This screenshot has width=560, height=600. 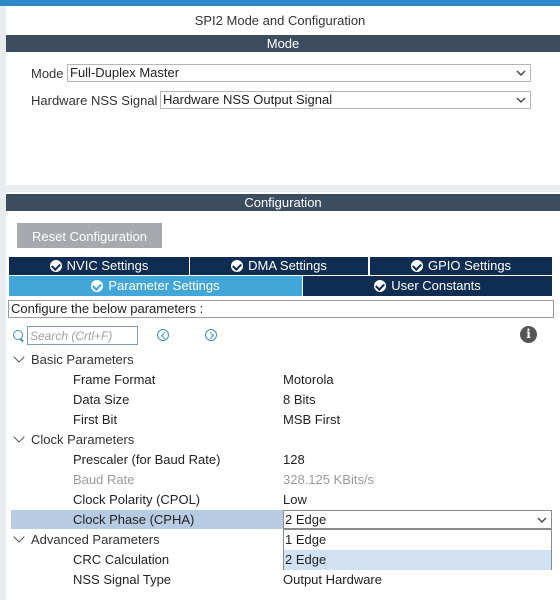 What do you see at coordinates (329, 479) in the screenshot?
I see `param-value: 328.125 KBits/s` at bounding box center [329, 479].